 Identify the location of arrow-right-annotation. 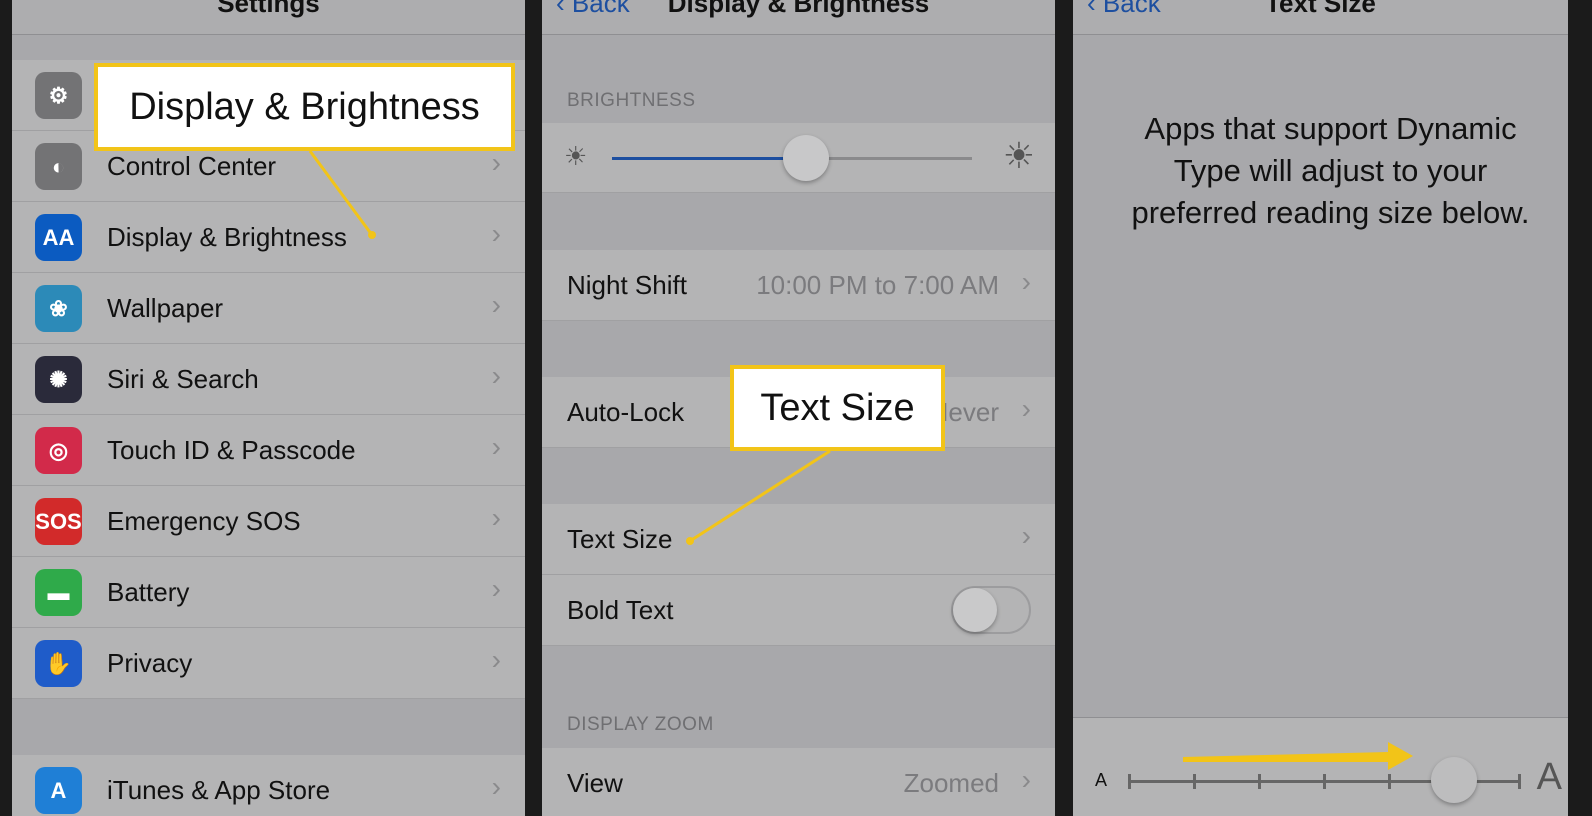
(1298, 756).